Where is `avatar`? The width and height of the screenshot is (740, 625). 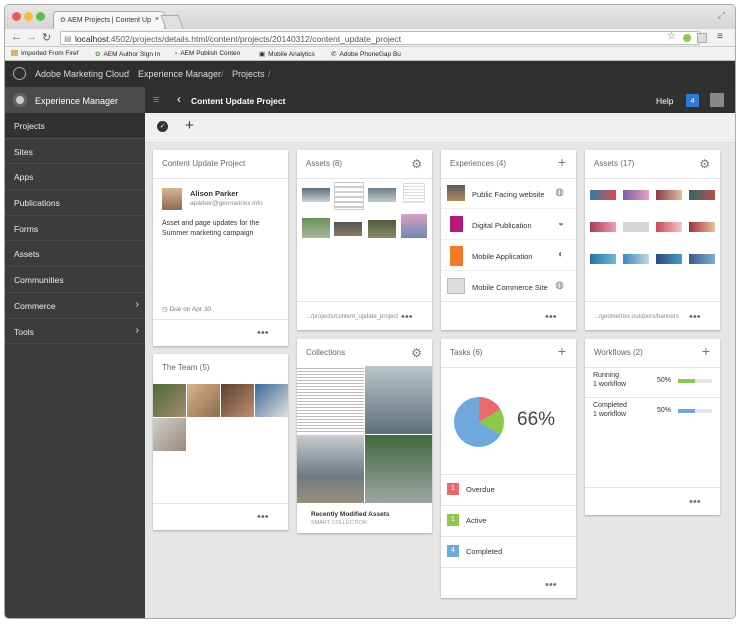 avatar is located at coordinates (717, 100).